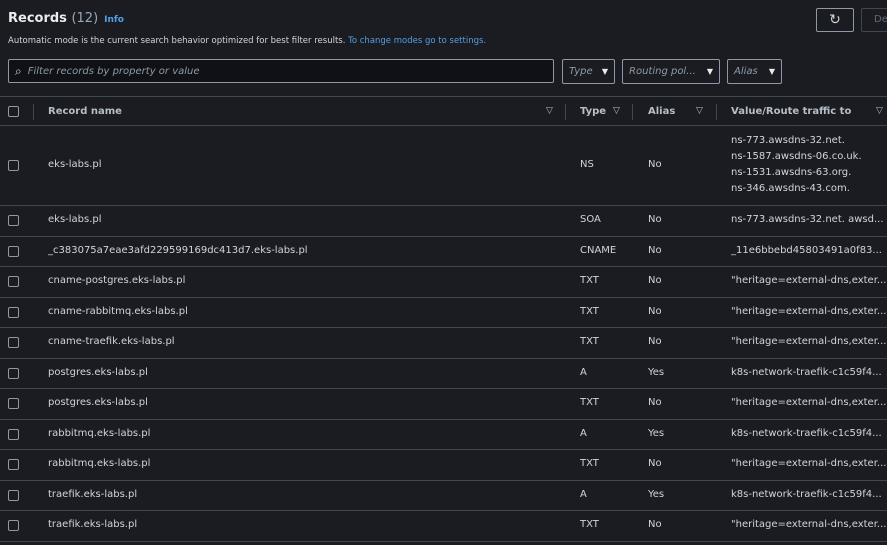 The width and height of the screenshot is (887, 545). I want to click on refresh-icon: ↻, so click(835, 20).